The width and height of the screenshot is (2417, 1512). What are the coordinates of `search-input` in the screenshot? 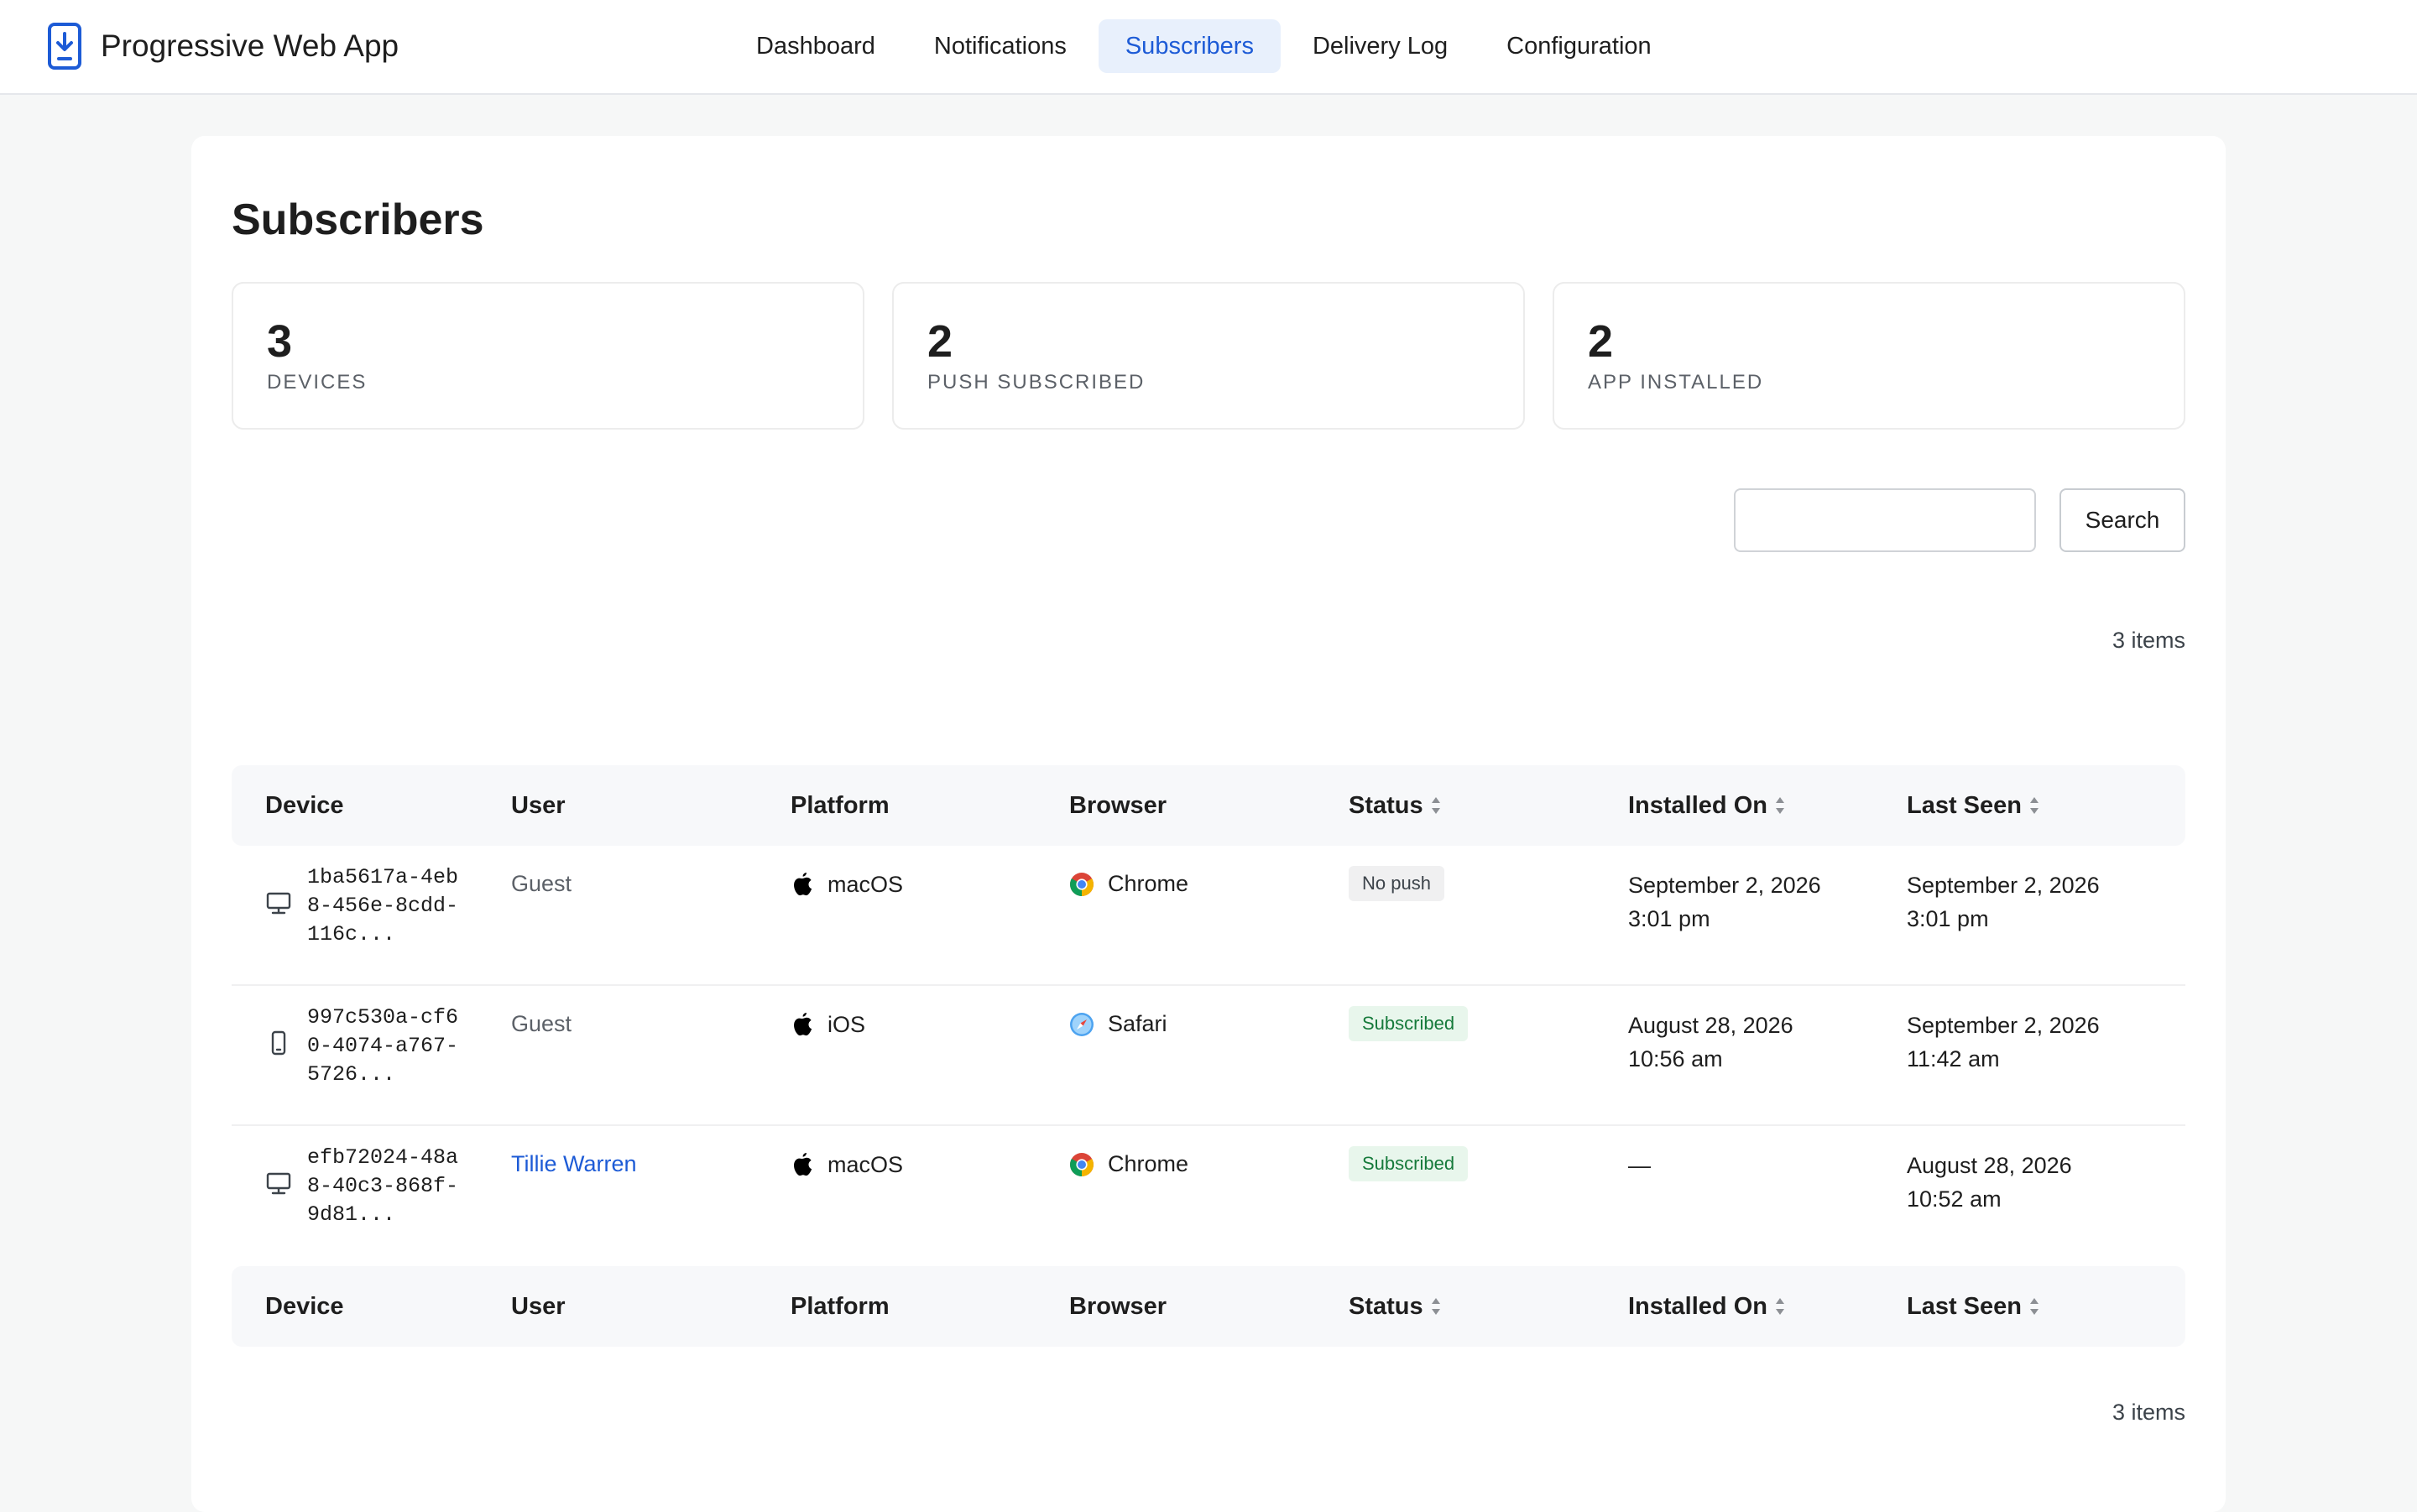 It's located at (1885, 520).